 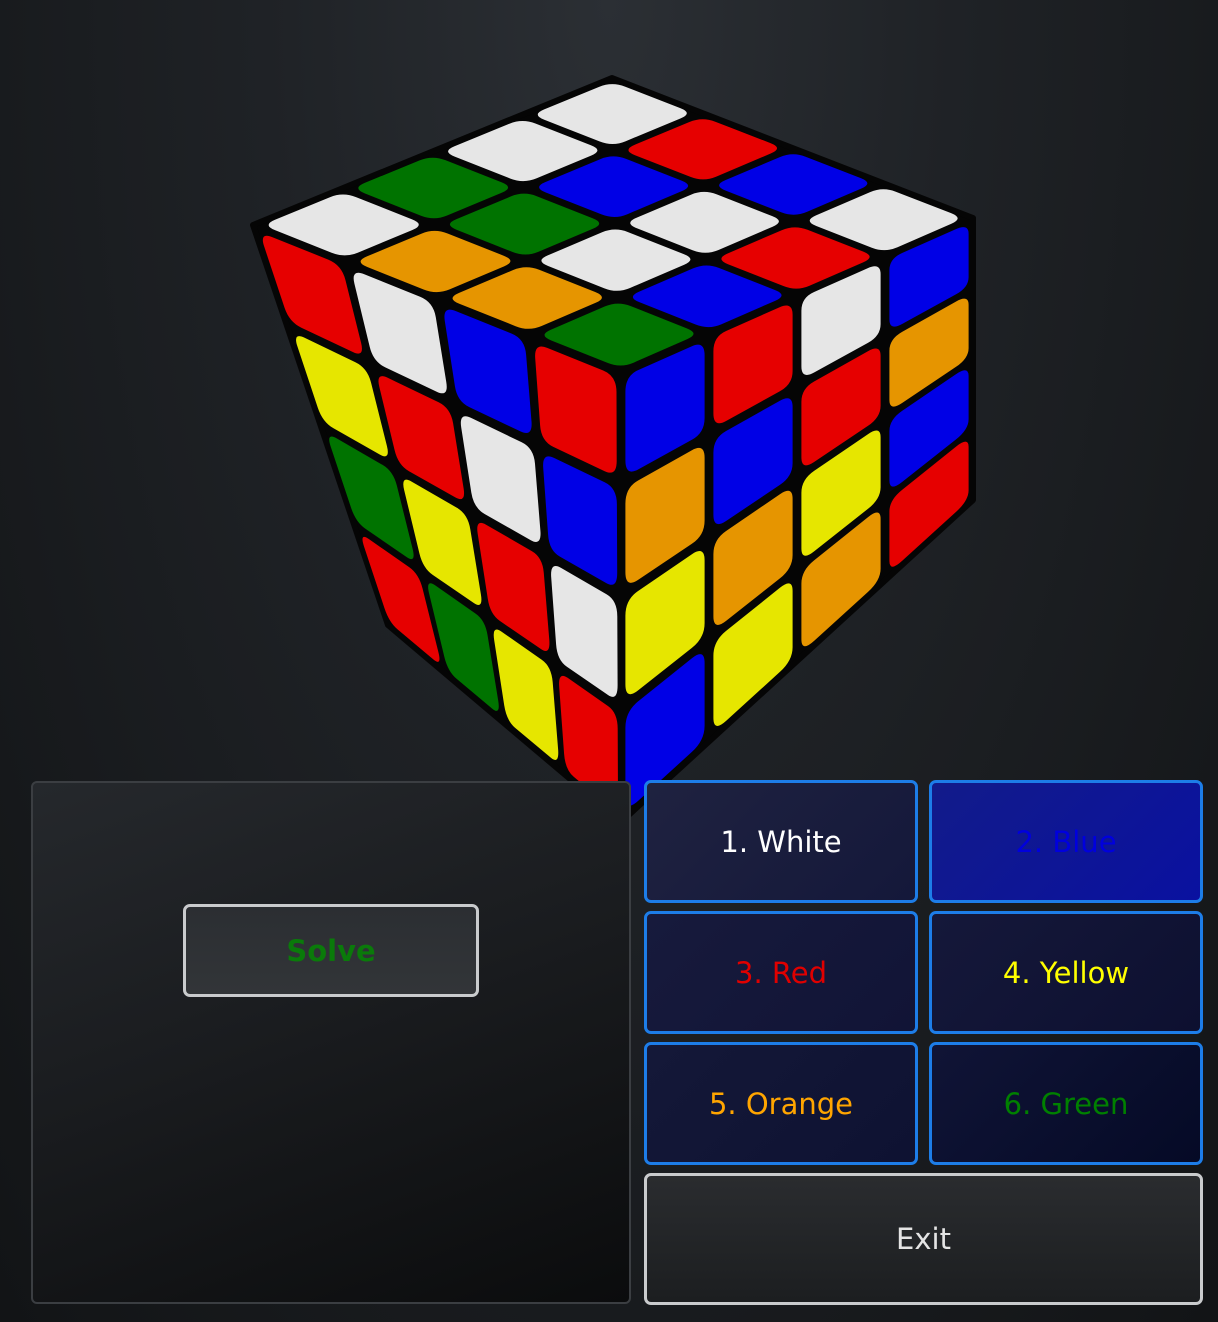 What do you see at coordinates (781, 1103) in the screenshot?
I see `color-button-orange: 5. Orange` at bounding box center [781, 1103].